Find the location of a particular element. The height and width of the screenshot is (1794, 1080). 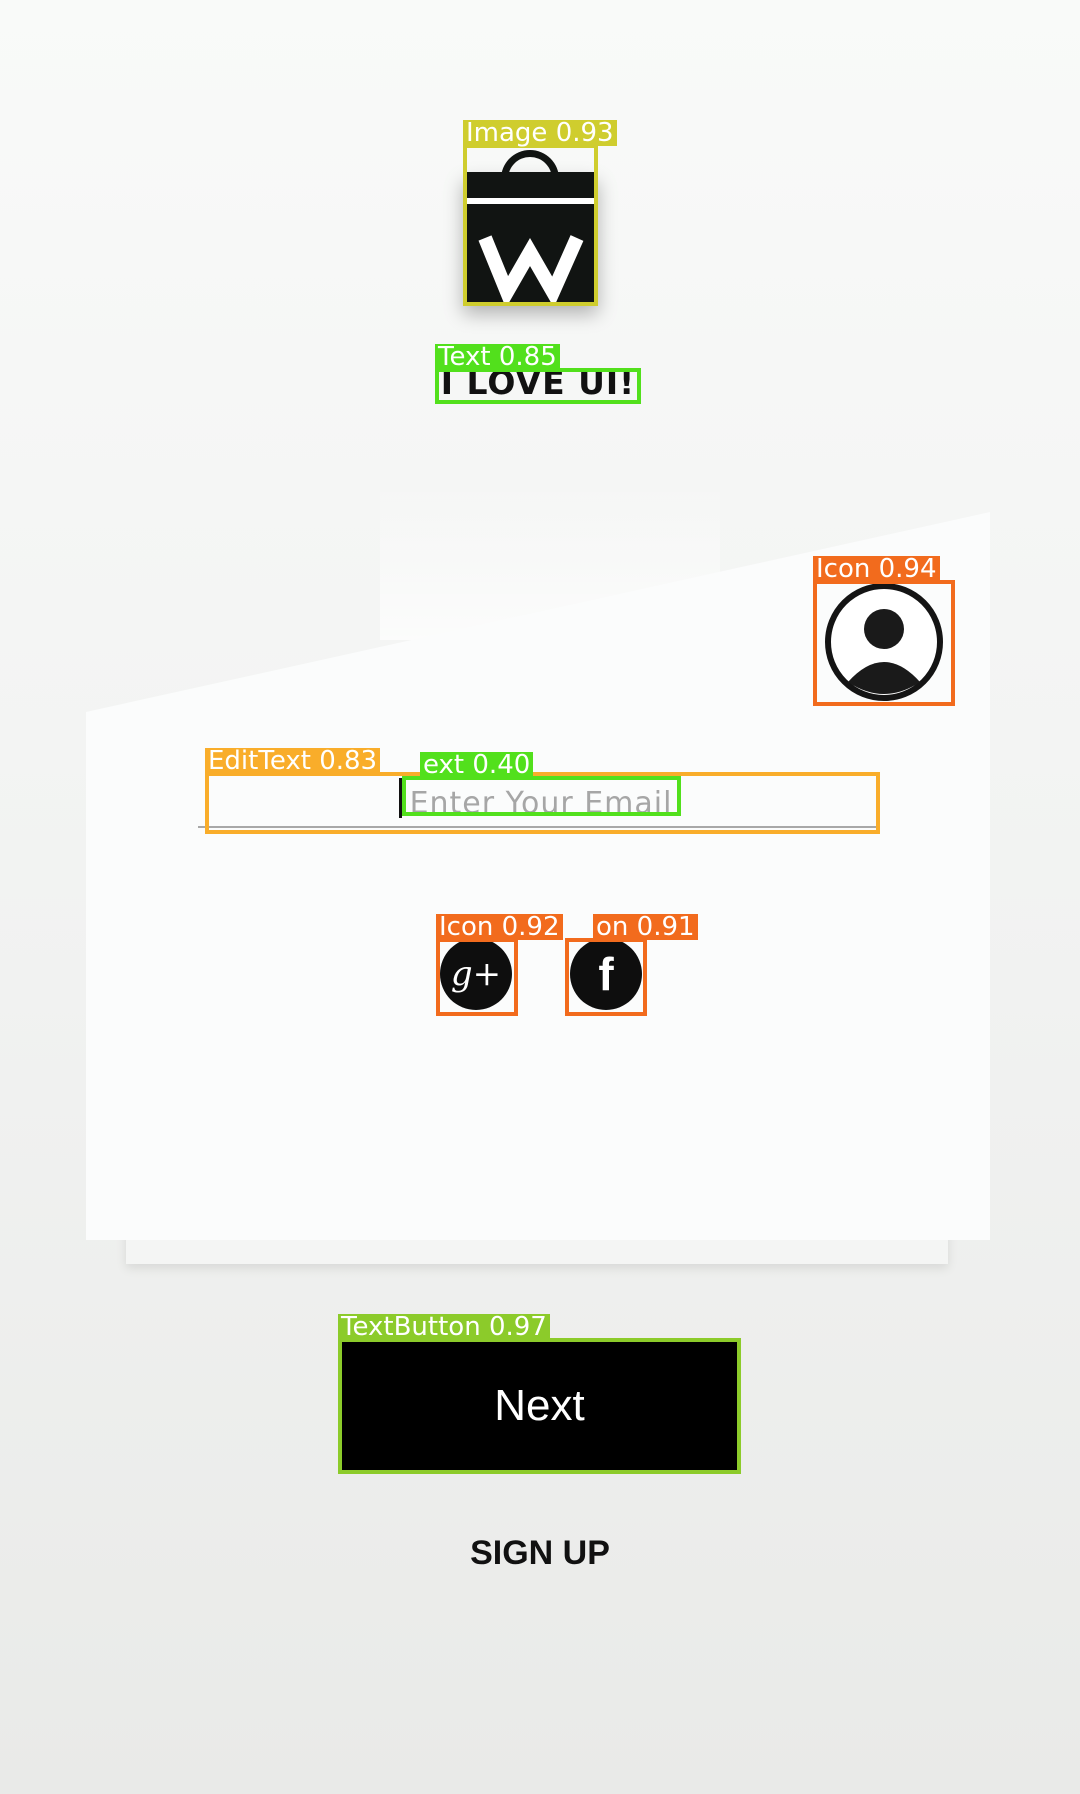

signup-link: SIGN UP is located at coordinates (540, 1553).